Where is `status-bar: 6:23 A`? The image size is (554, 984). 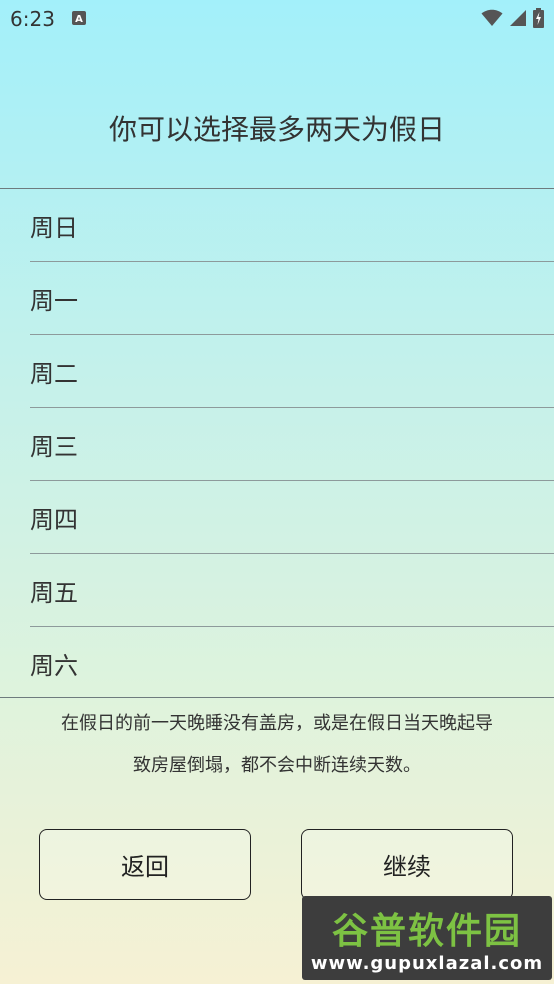
status-bar: 6:23 A is located at coordinates (277, 19).